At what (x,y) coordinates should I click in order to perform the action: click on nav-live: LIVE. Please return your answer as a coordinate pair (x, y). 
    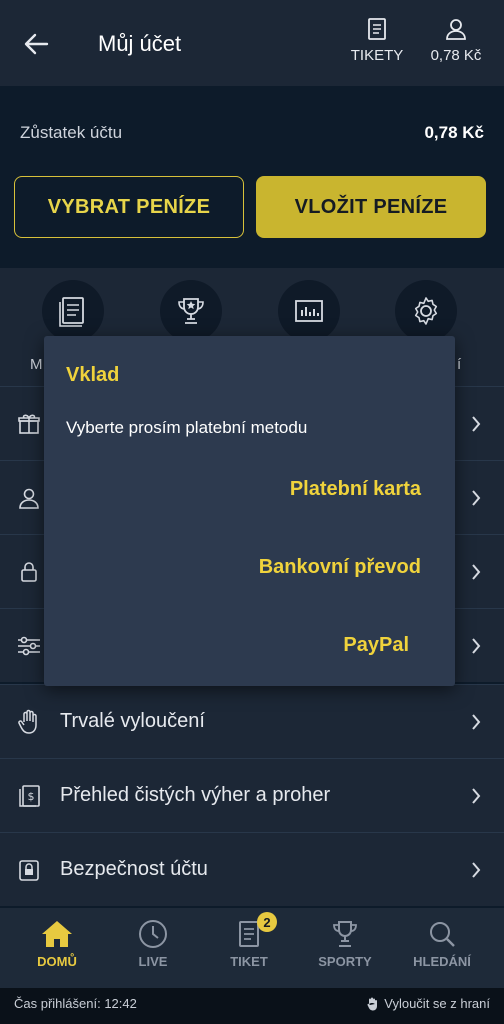
    Looking at the image, I should click on (153, 943).